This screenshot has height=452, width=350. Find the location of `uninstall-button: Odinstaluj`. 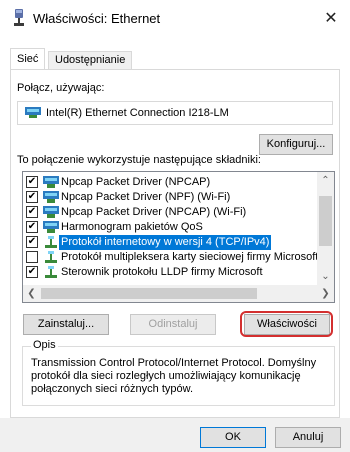

uninstall-button: Odinstaluj is located at coordinates (173, 324).